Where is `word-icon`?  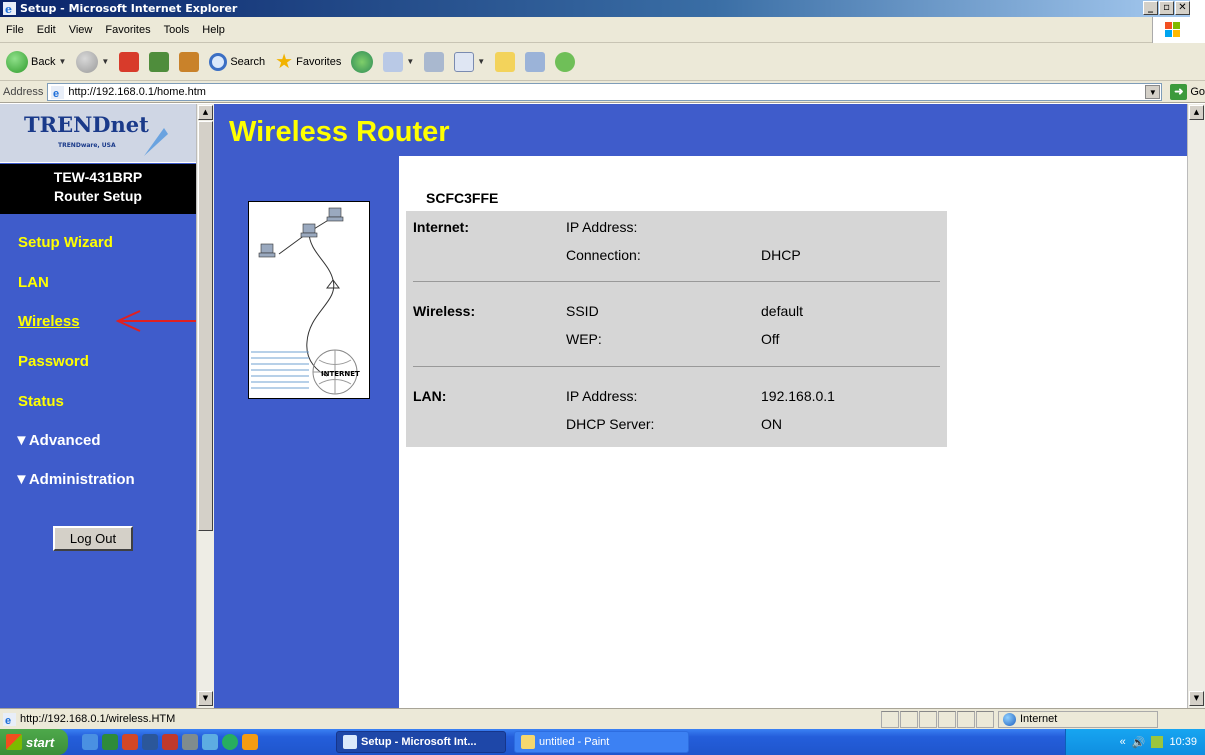 word-icon is located at coordinates (150, 742).